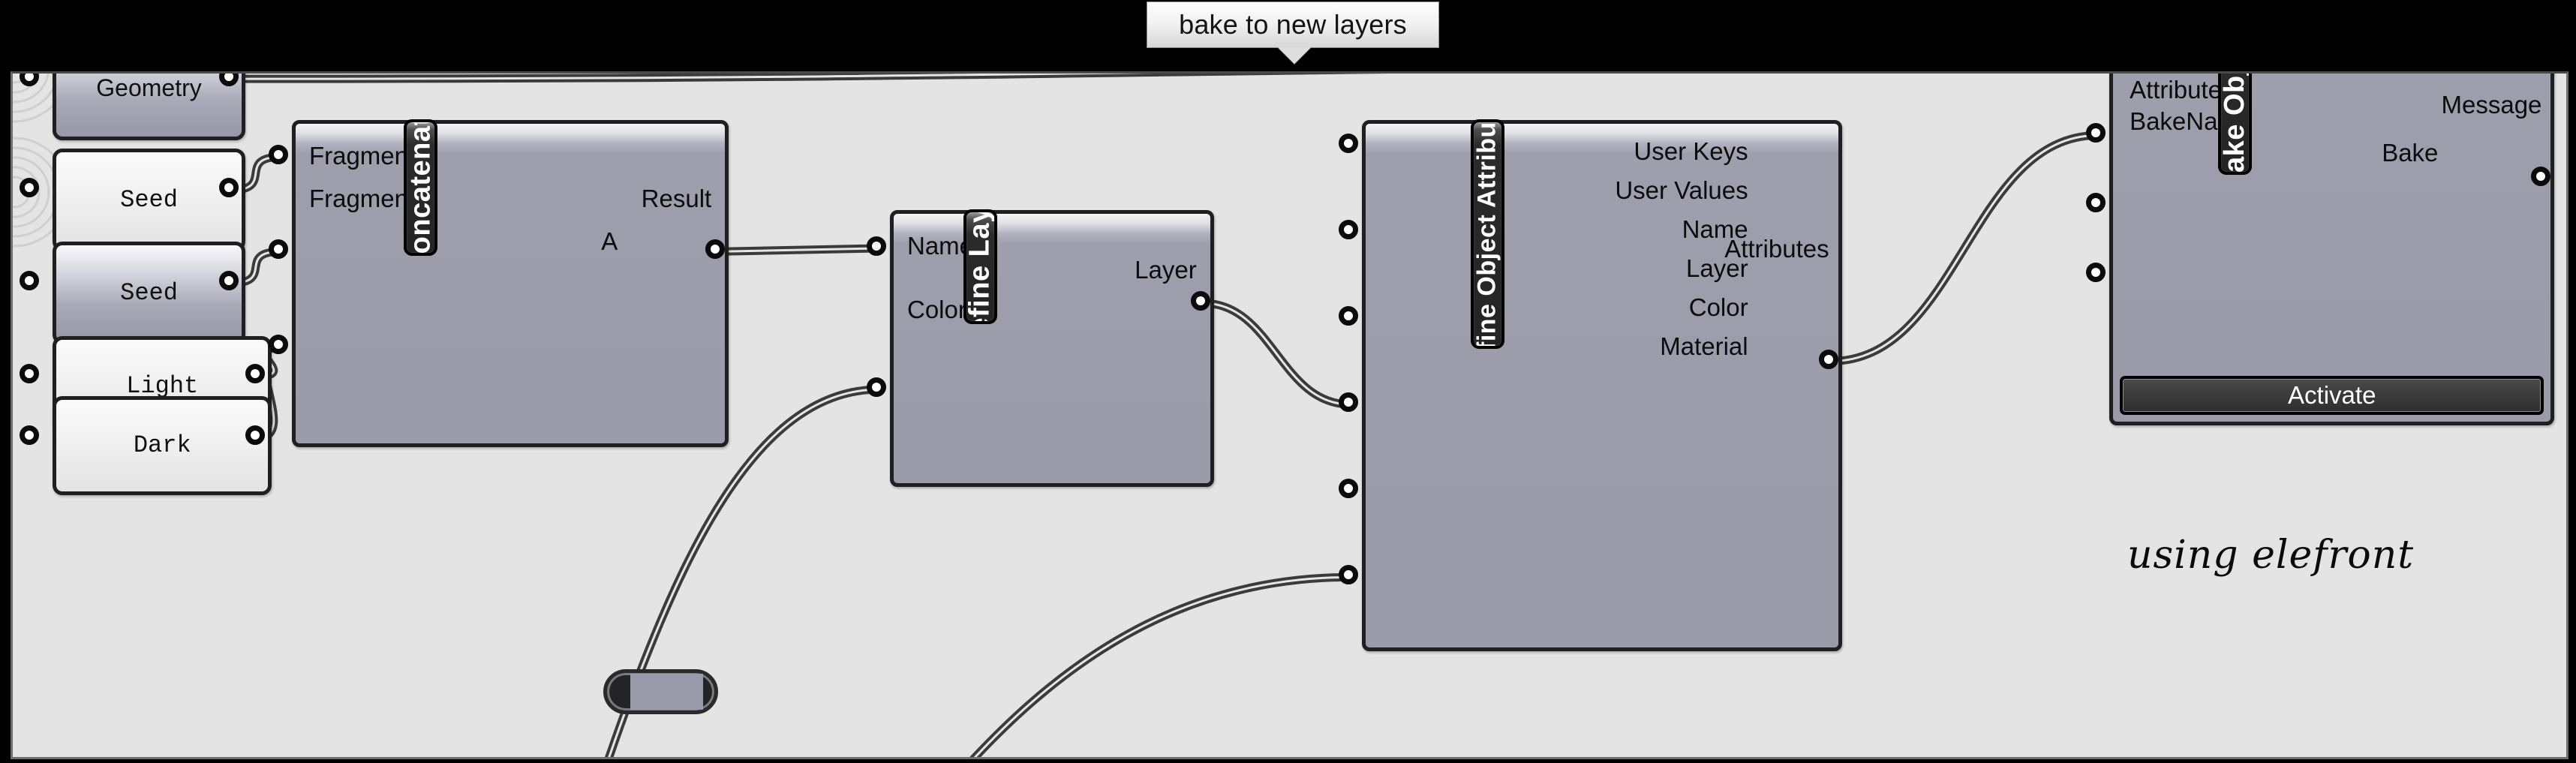 Image resolution: width=2576 pixels, height=763 pixels. Describe the element at coordinates (2410, 153) in the screenshot. I see `port-label-bo-bake: Bake` at that location.